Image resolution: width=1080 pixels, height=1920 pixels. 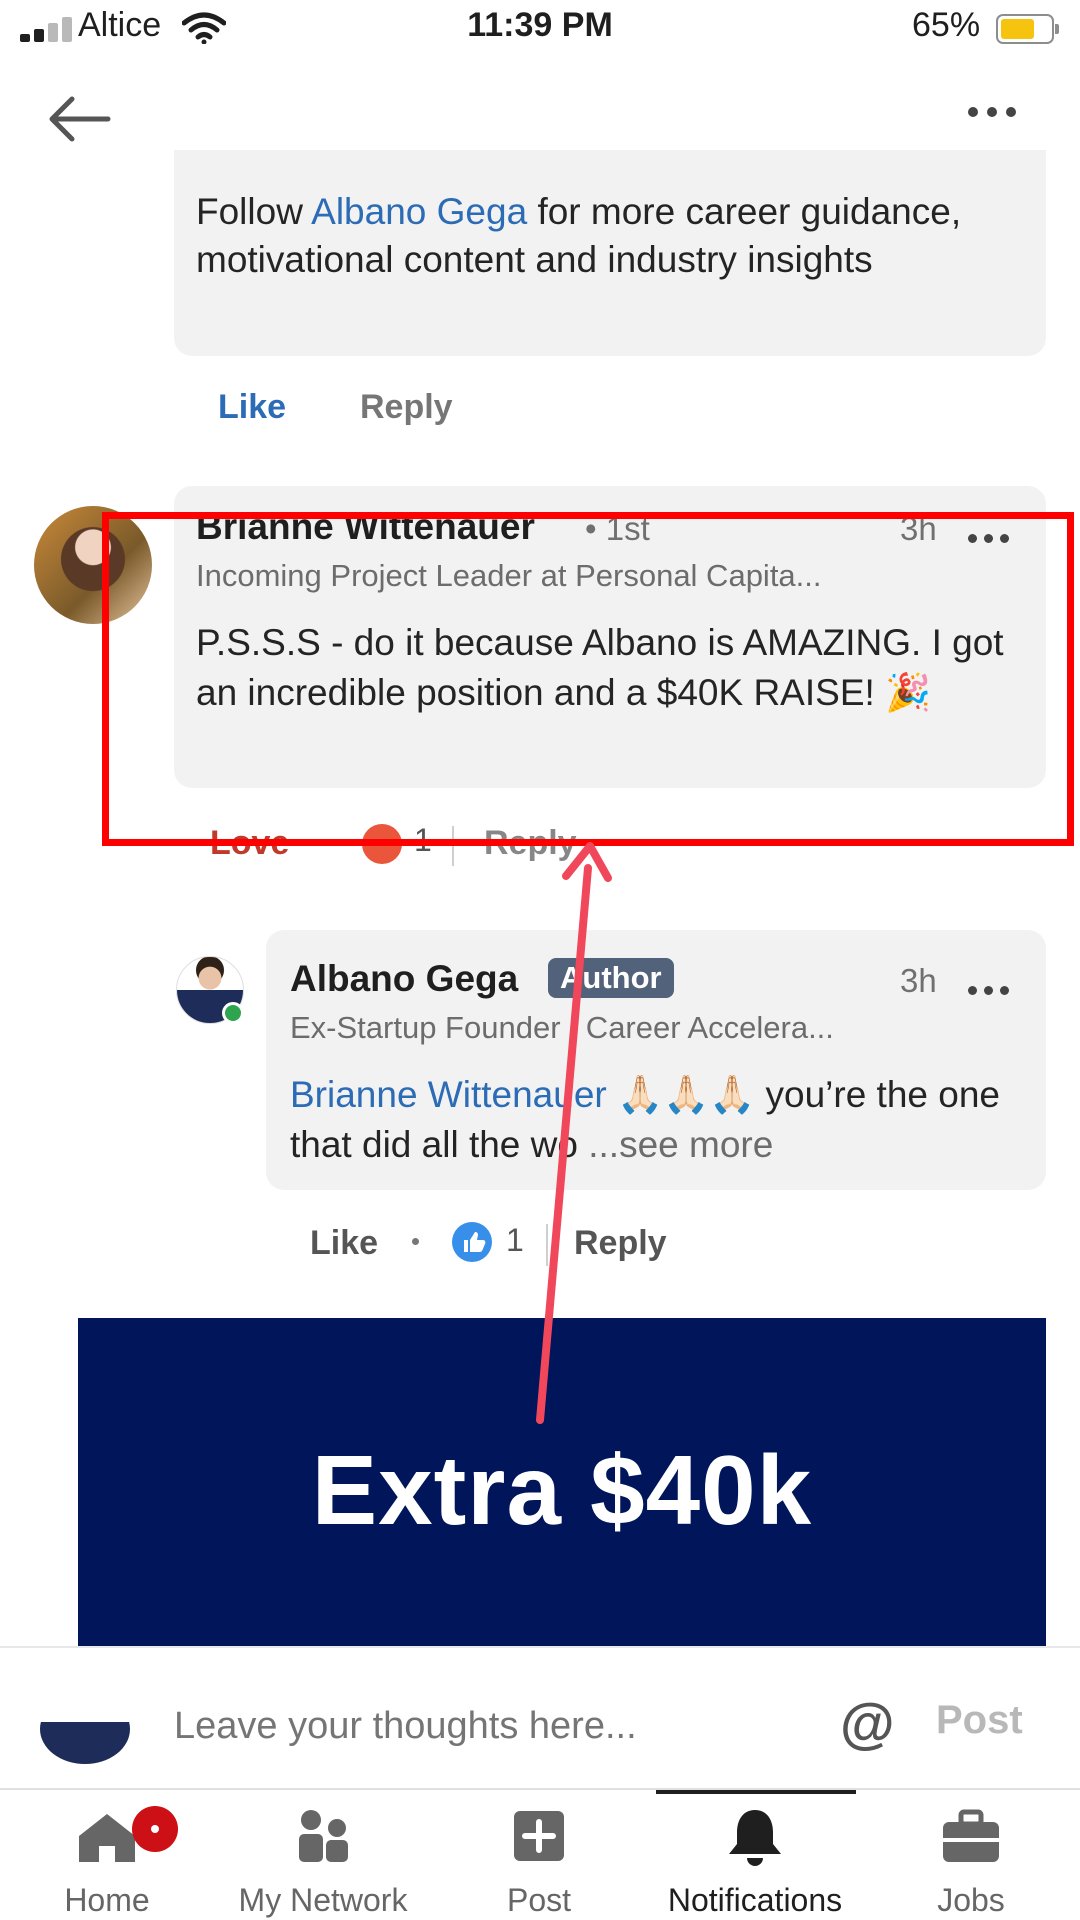 What do you see at coordinates (323, 1836) in the screenshot?
I see `network-icon` at bounding box center [323, 1836].